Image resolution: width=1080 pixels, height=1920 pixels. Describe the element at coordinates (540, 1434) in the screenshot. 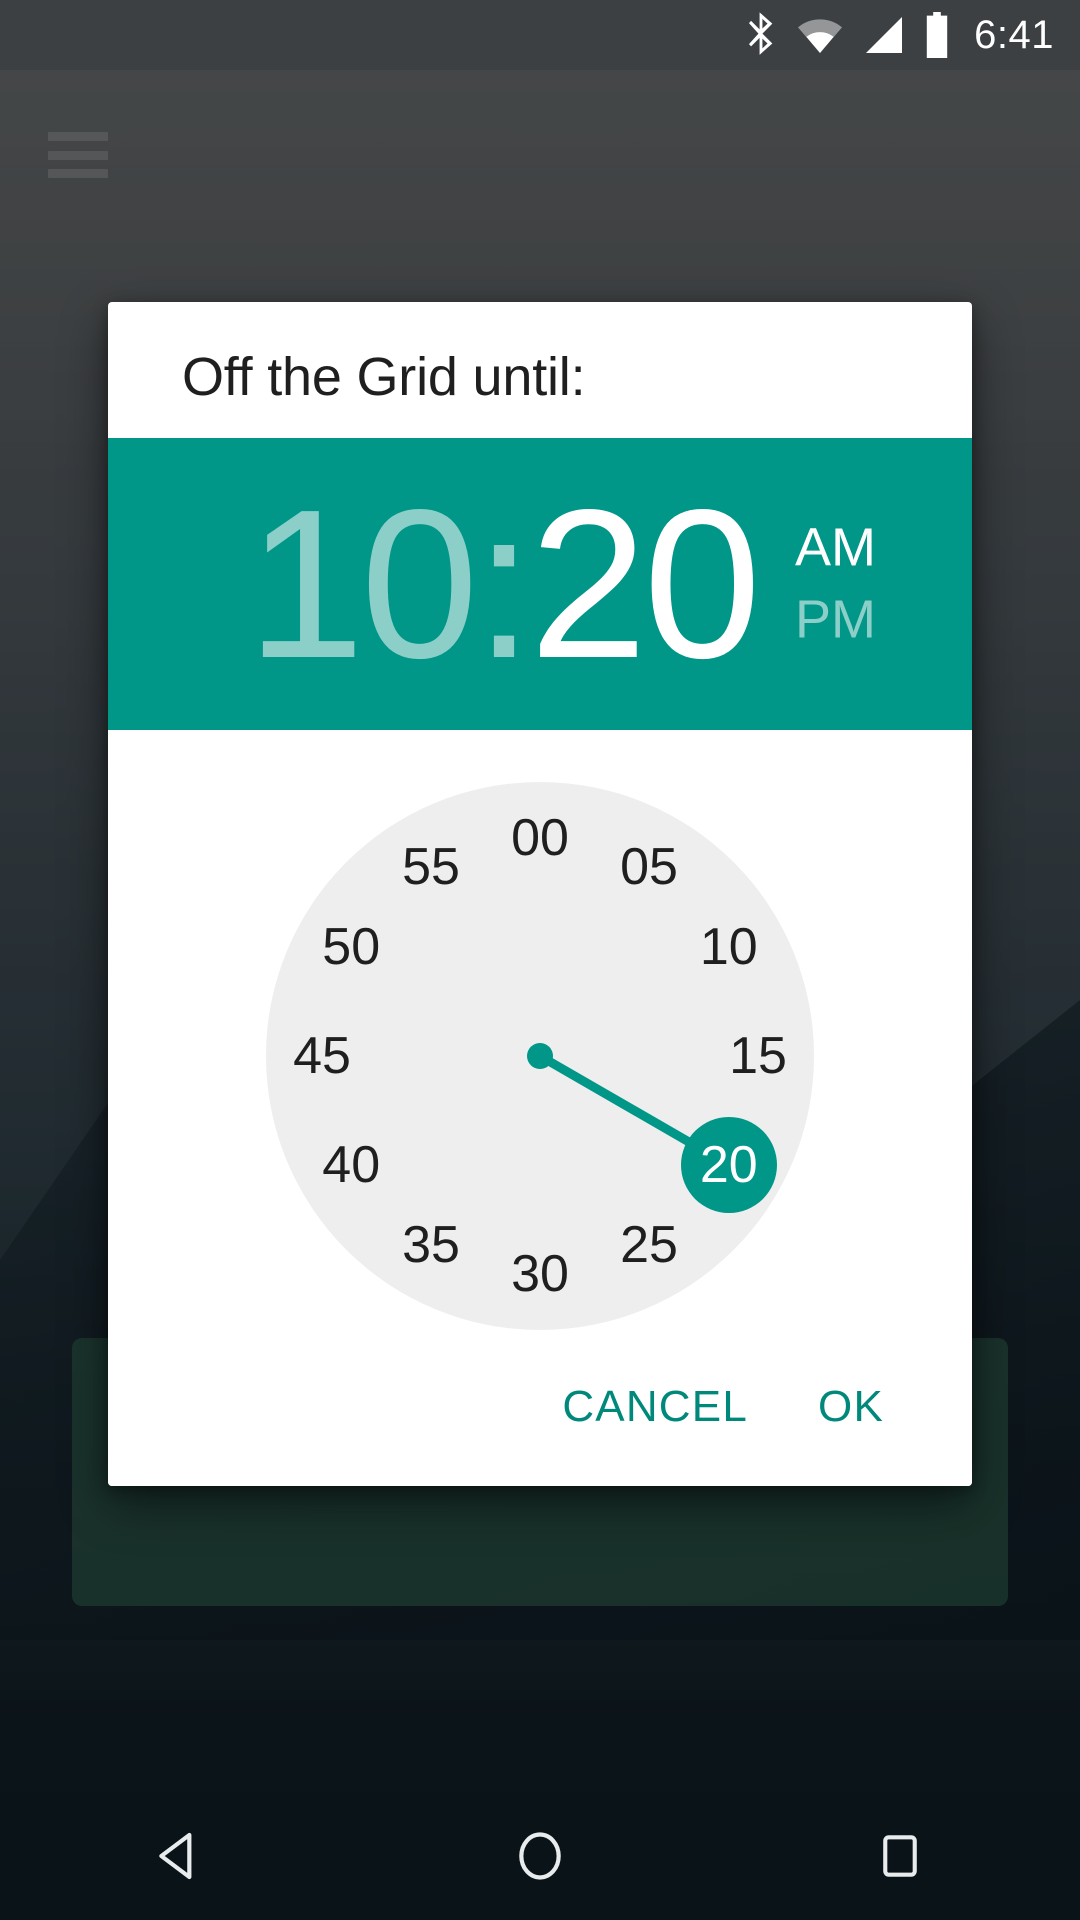

I see `dialog-actions: CANCEL OK` at that location.